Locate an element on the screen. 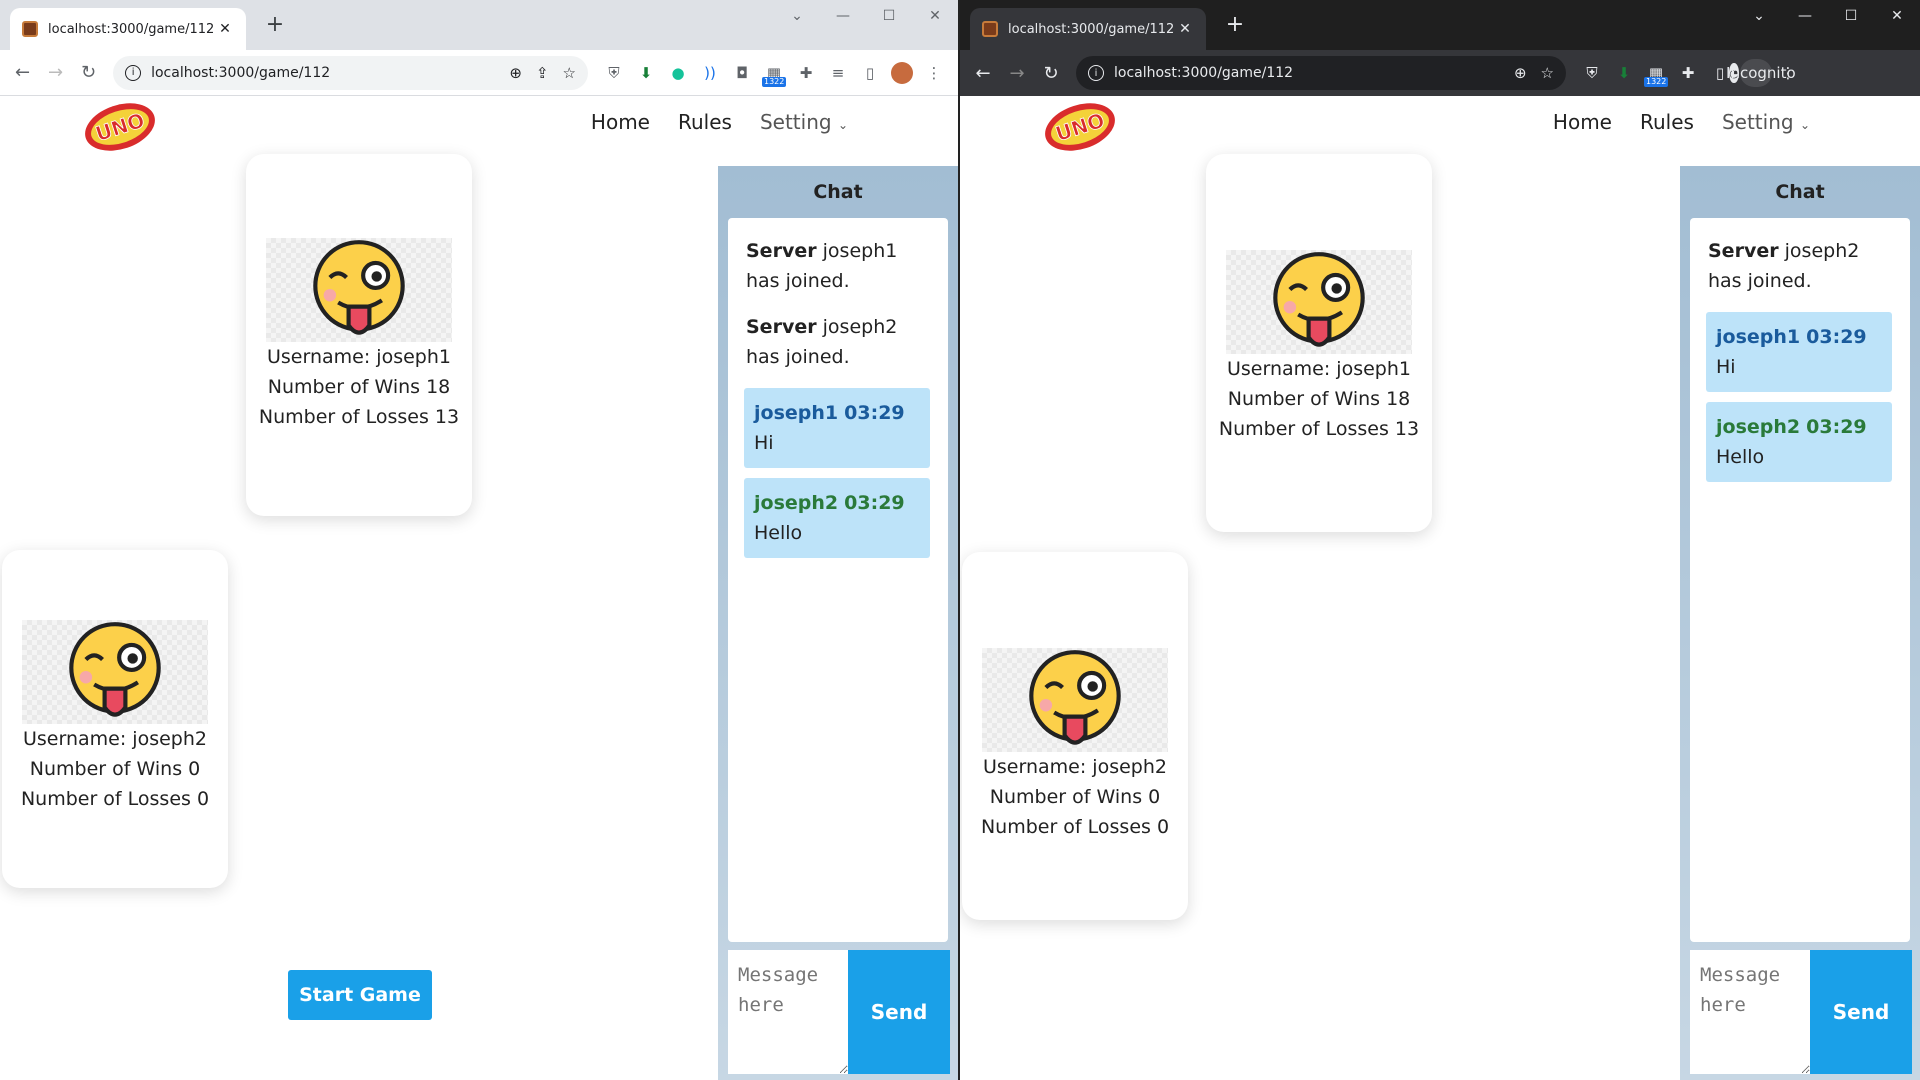  reading-list-icon: ≡ is located at coordinates (838, 73).